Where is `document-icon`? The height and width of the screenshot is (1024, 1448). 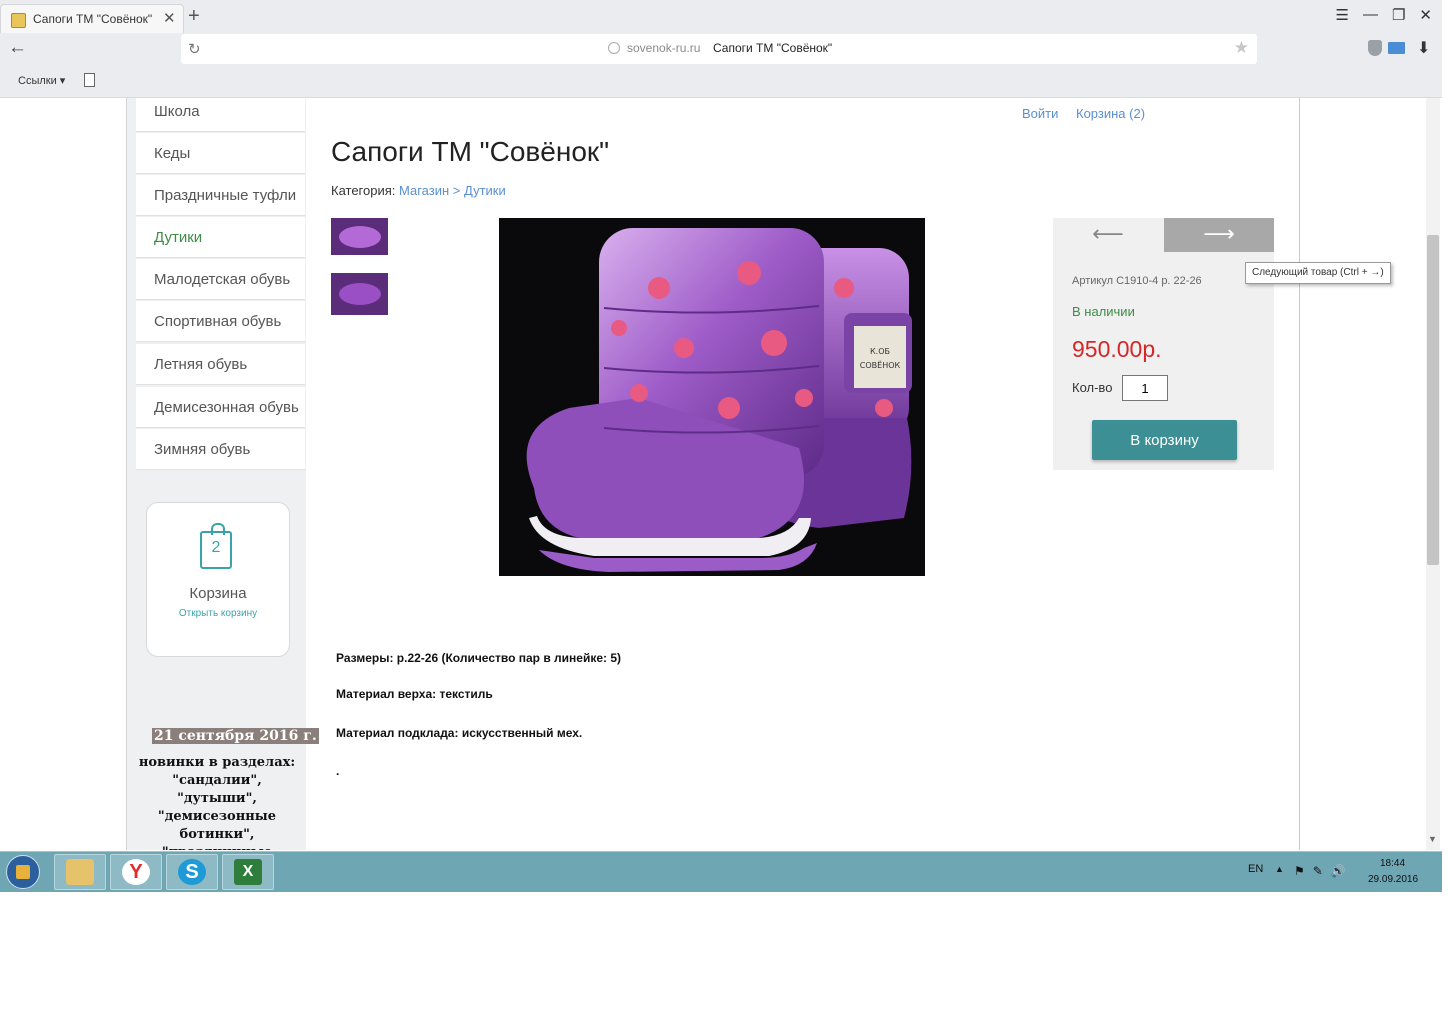 document-icon is located at coordinates (89, 80).